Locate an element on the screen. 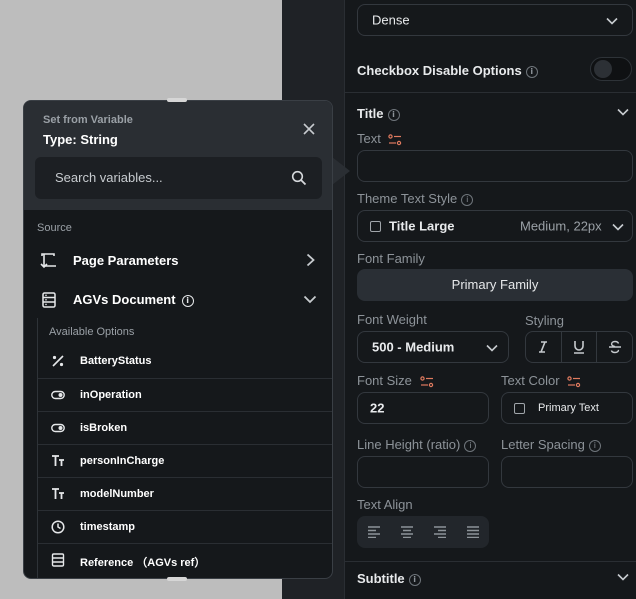 The image size is (636, 599). checkbox-disable-toggle is located at coordinates (611, 69).